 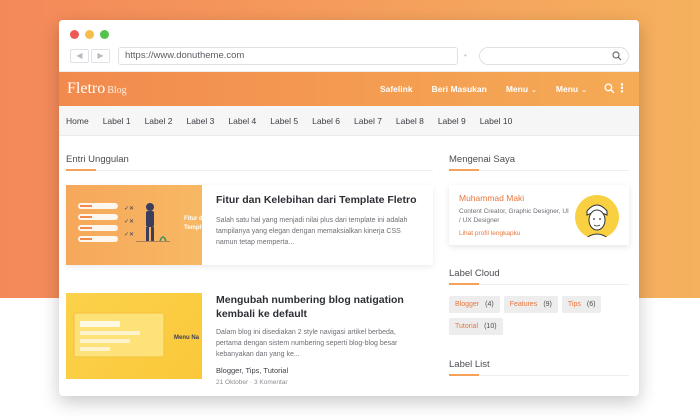 I want to click on category-label-10: Label 10, so click(x=496, y=121).